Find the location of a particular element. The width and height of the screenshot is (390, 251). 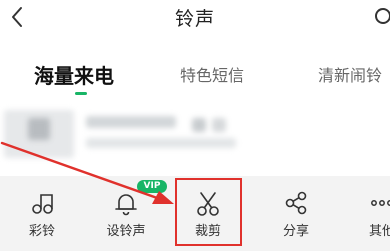

more-label: 其他 is located at coordinates (379, 231).